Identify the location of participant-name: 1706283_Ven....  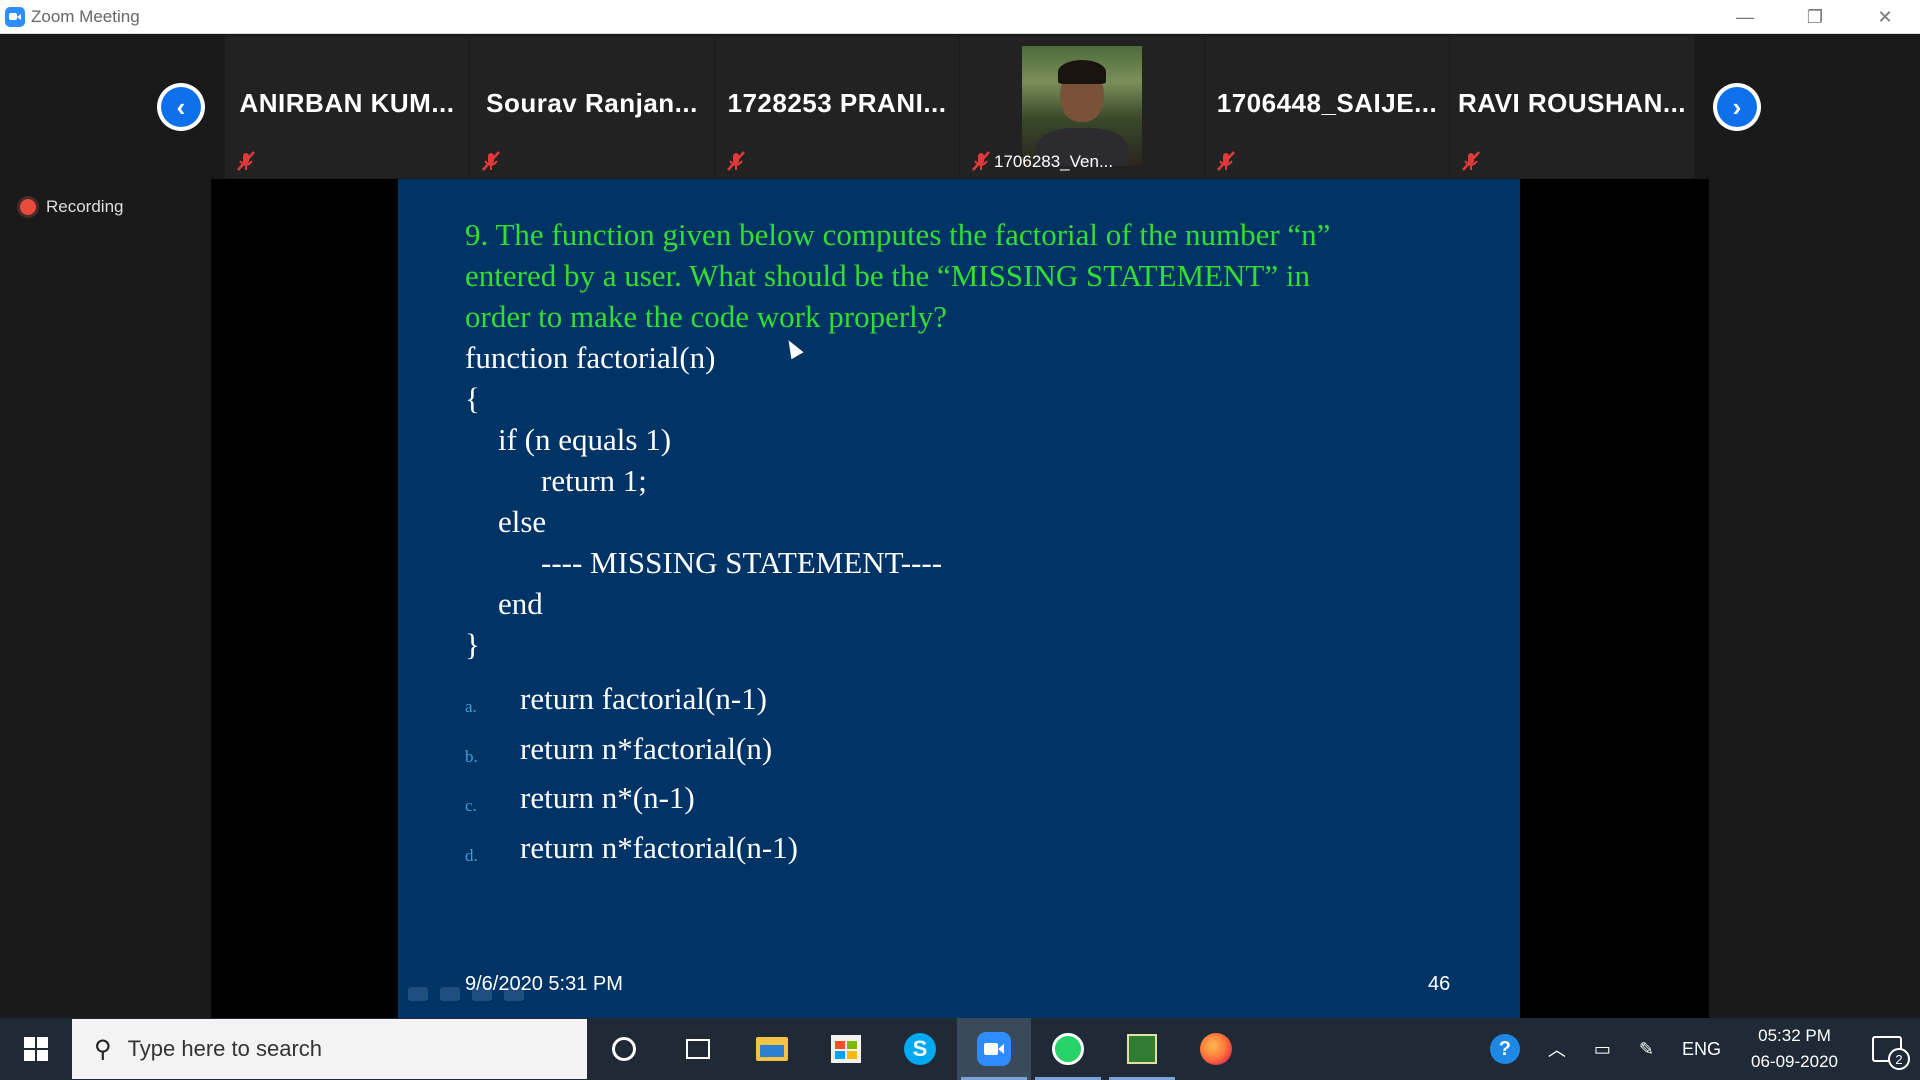
(1054, 161).